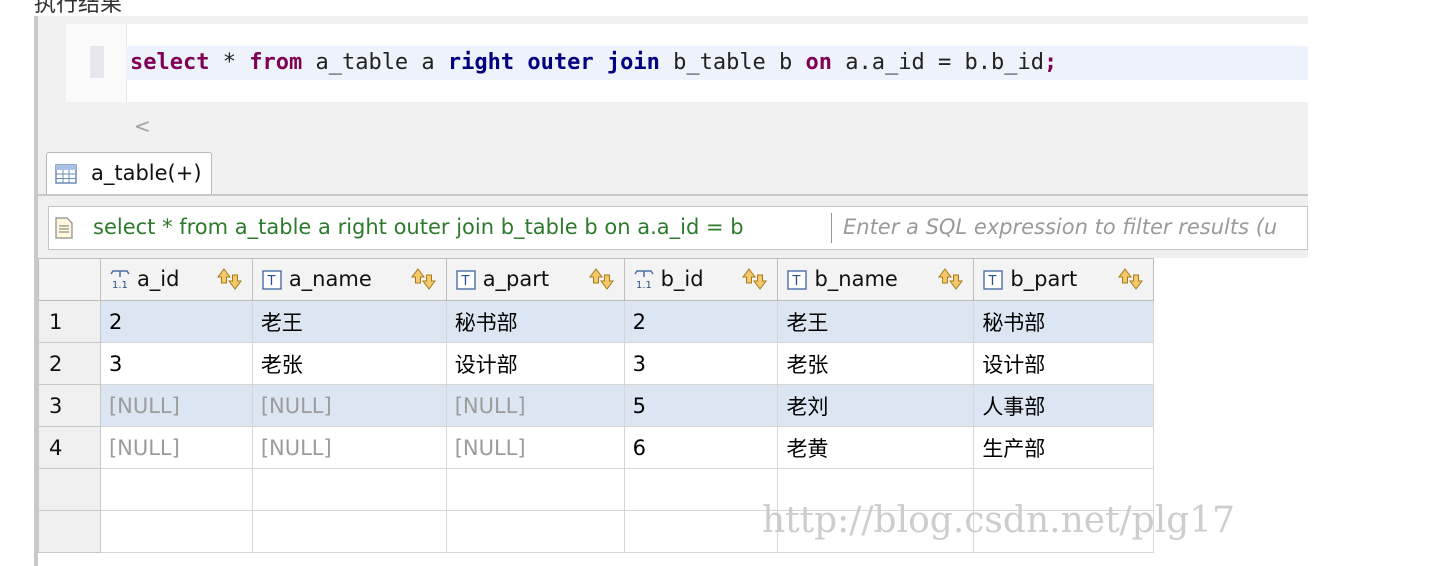 This screenshot has height=566, width=1430. I want to click on column-header-label: a_name, so click(330, 279).